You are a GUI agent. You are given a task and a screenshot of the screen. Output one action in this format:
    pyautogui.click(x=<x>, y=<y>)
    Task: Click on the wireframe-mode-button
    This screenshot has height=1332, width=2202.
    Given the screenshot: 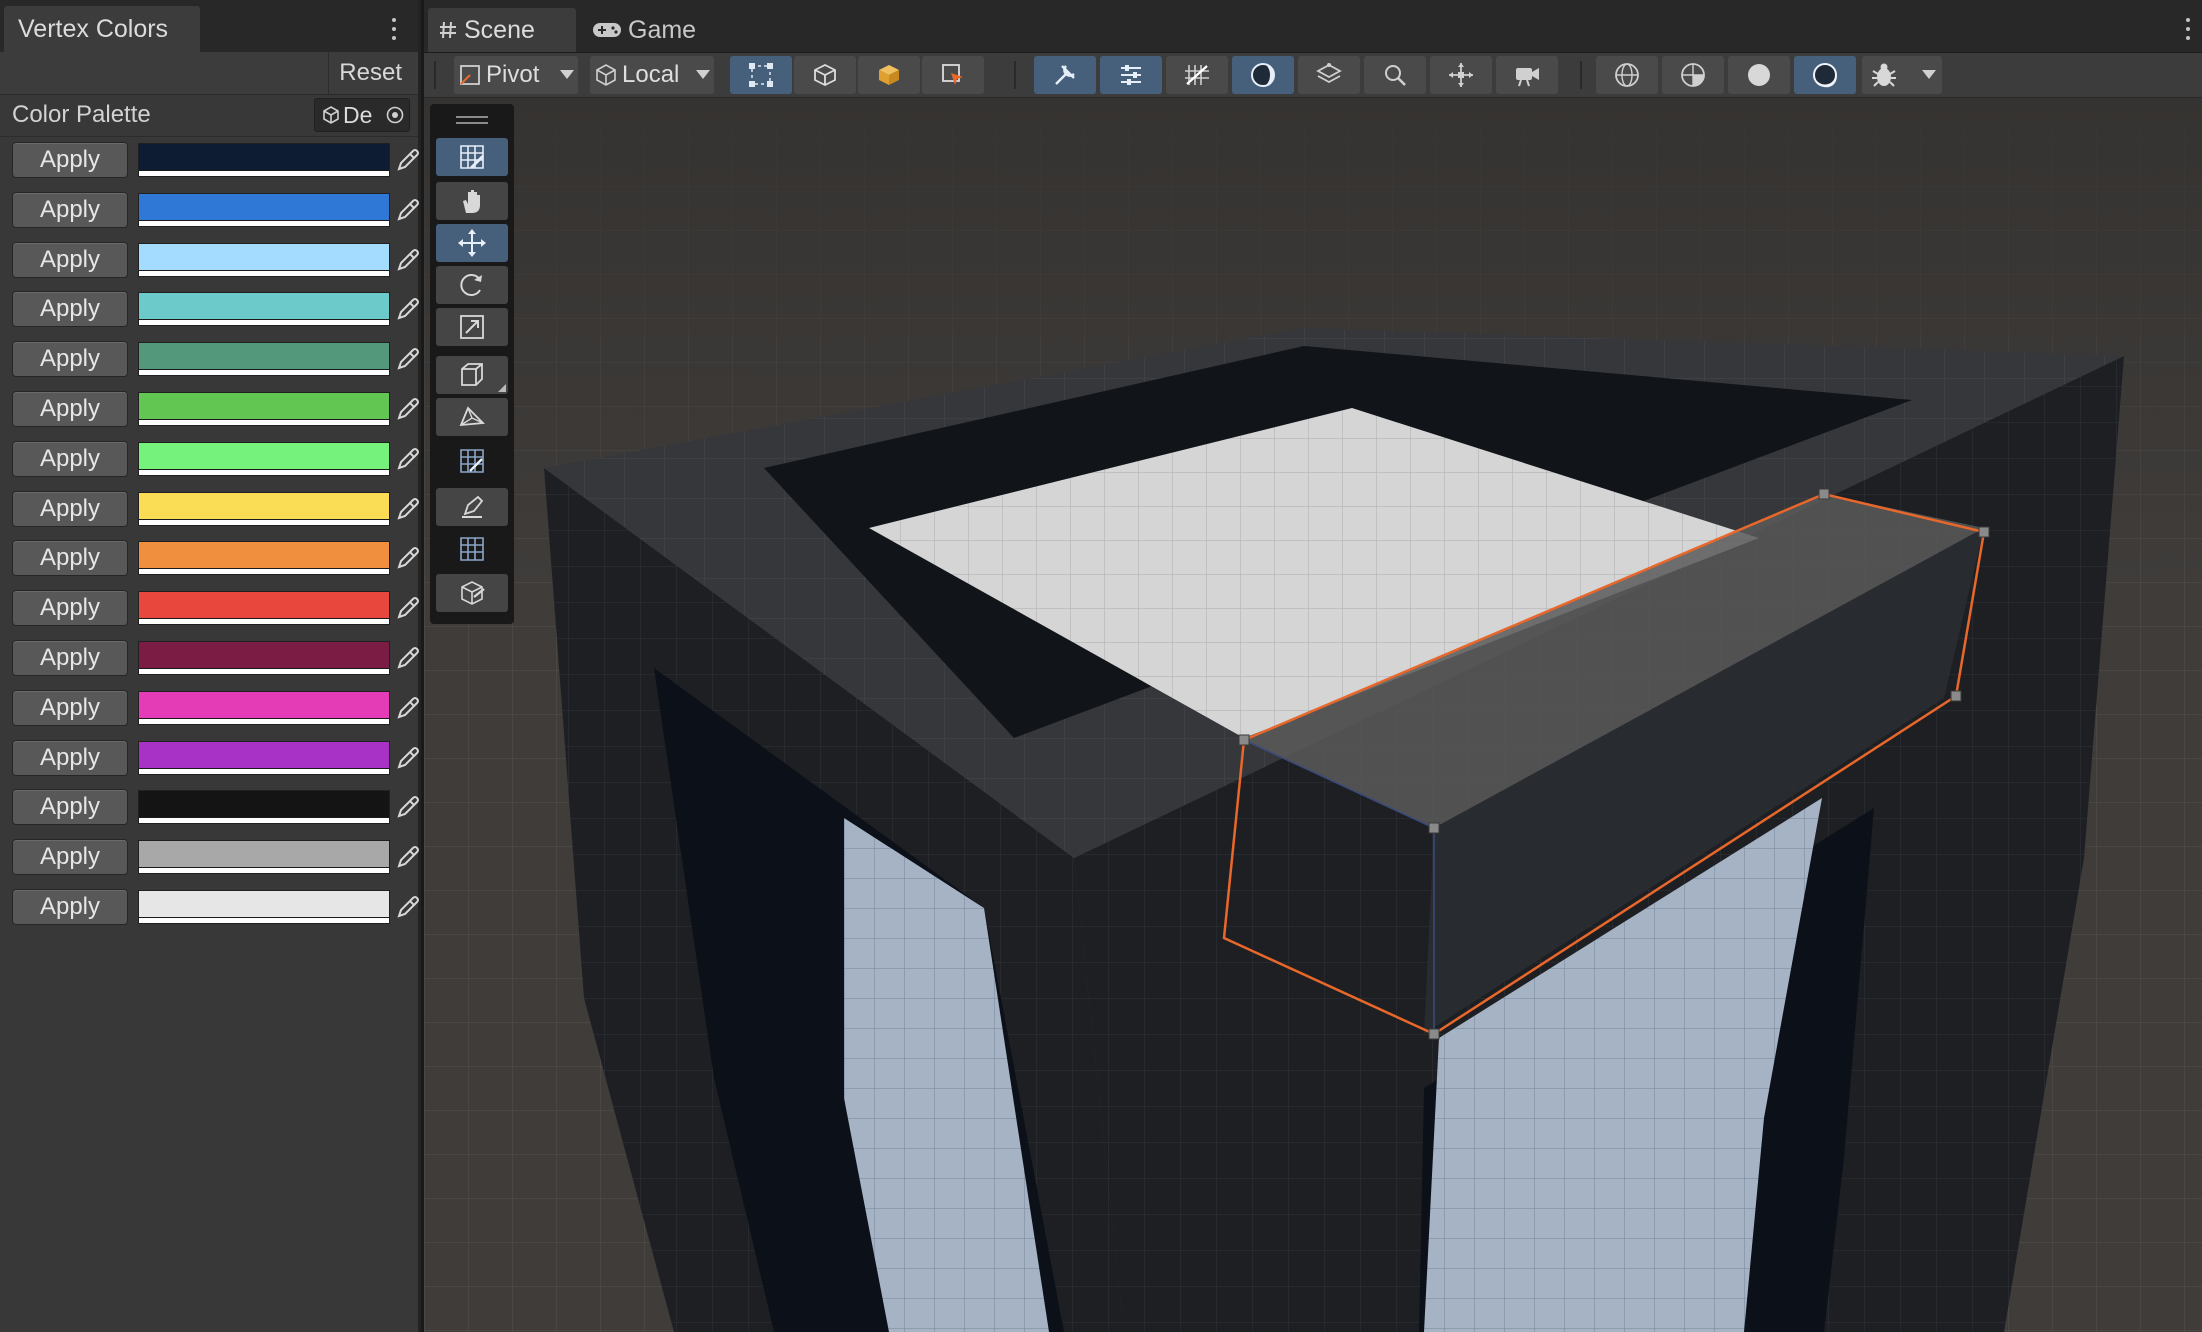 What is the action you would take?
    pyautogui.click(x=1627, y=75)
    